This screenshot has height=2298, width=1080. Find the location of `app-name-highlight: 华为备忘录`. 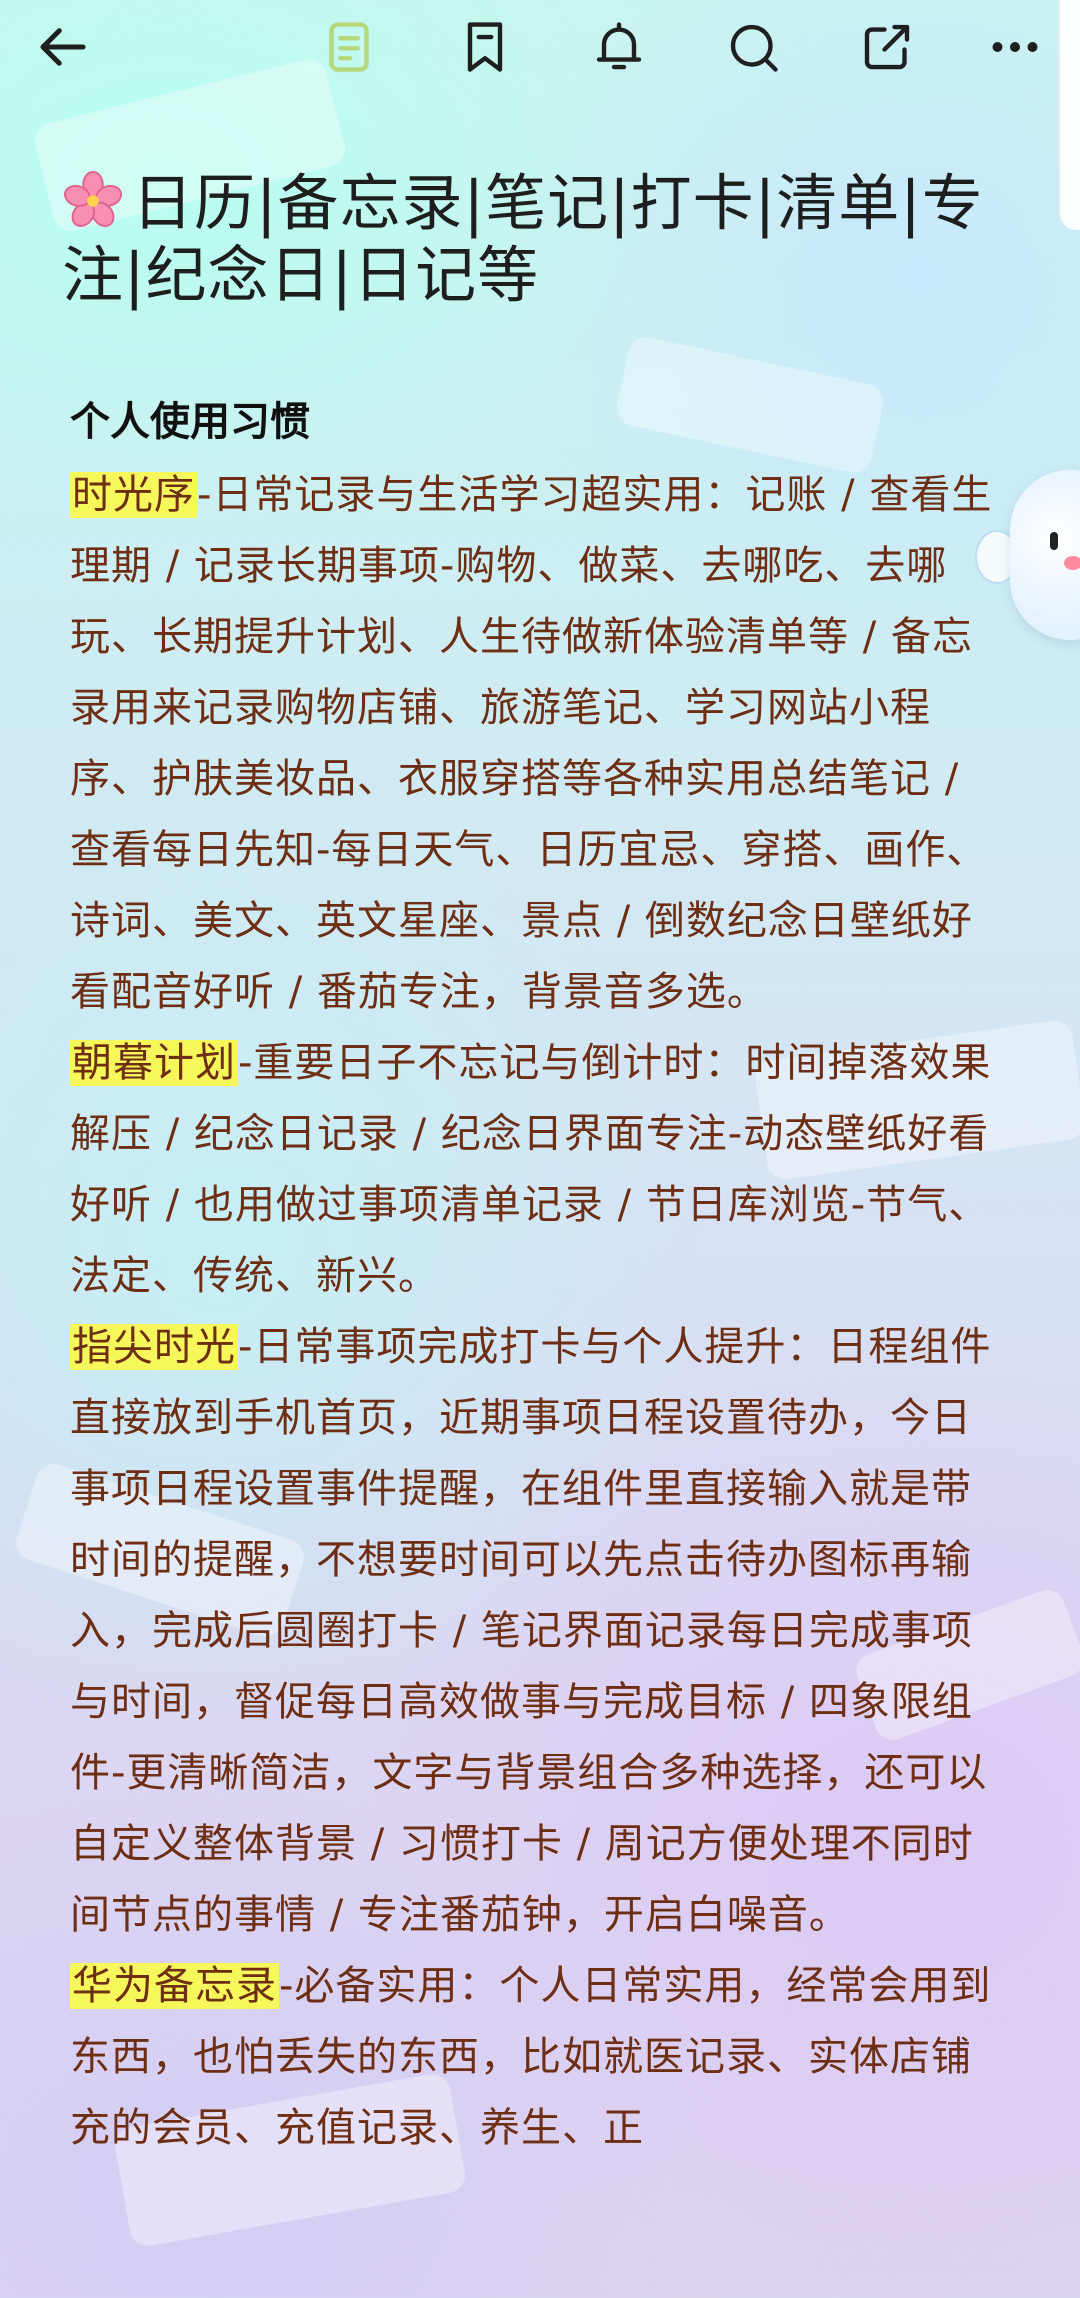

app-name-highlight: 华为备忘录 is located at coordinates (174, 1986).